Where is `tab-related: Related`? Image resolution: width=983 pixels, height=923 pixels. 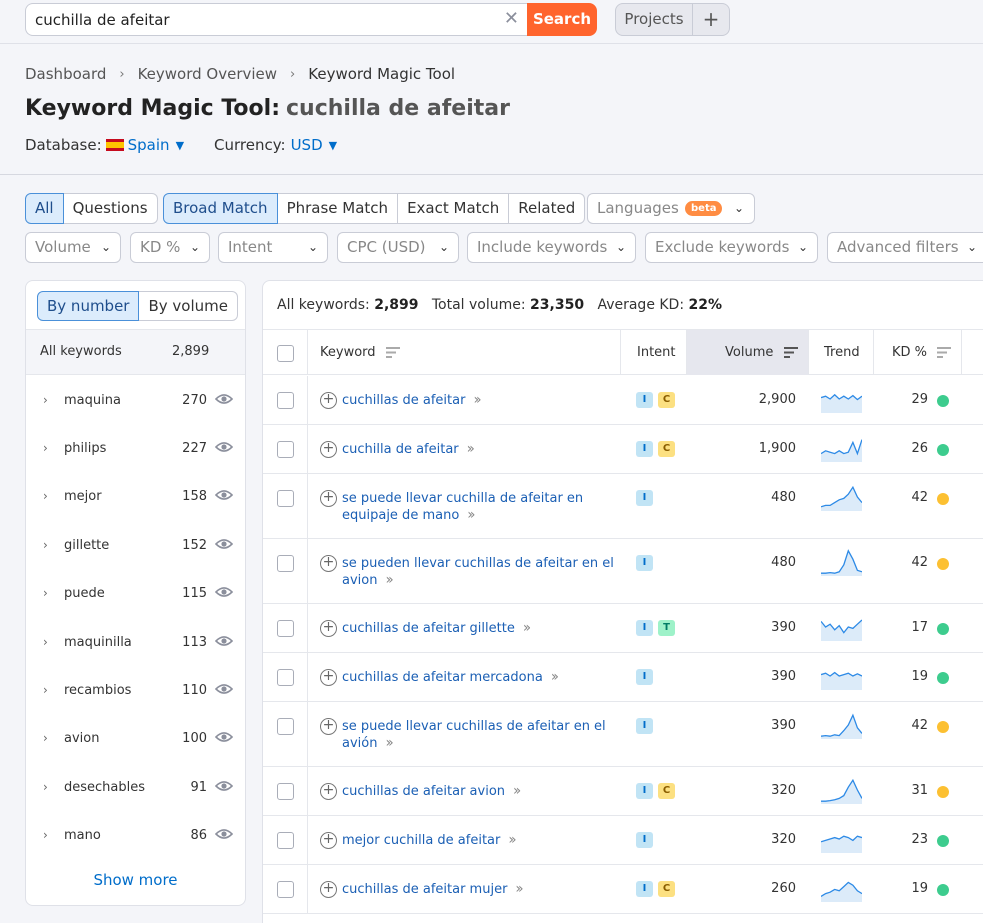 tab-related: Related is located at coordinates (547, 208).